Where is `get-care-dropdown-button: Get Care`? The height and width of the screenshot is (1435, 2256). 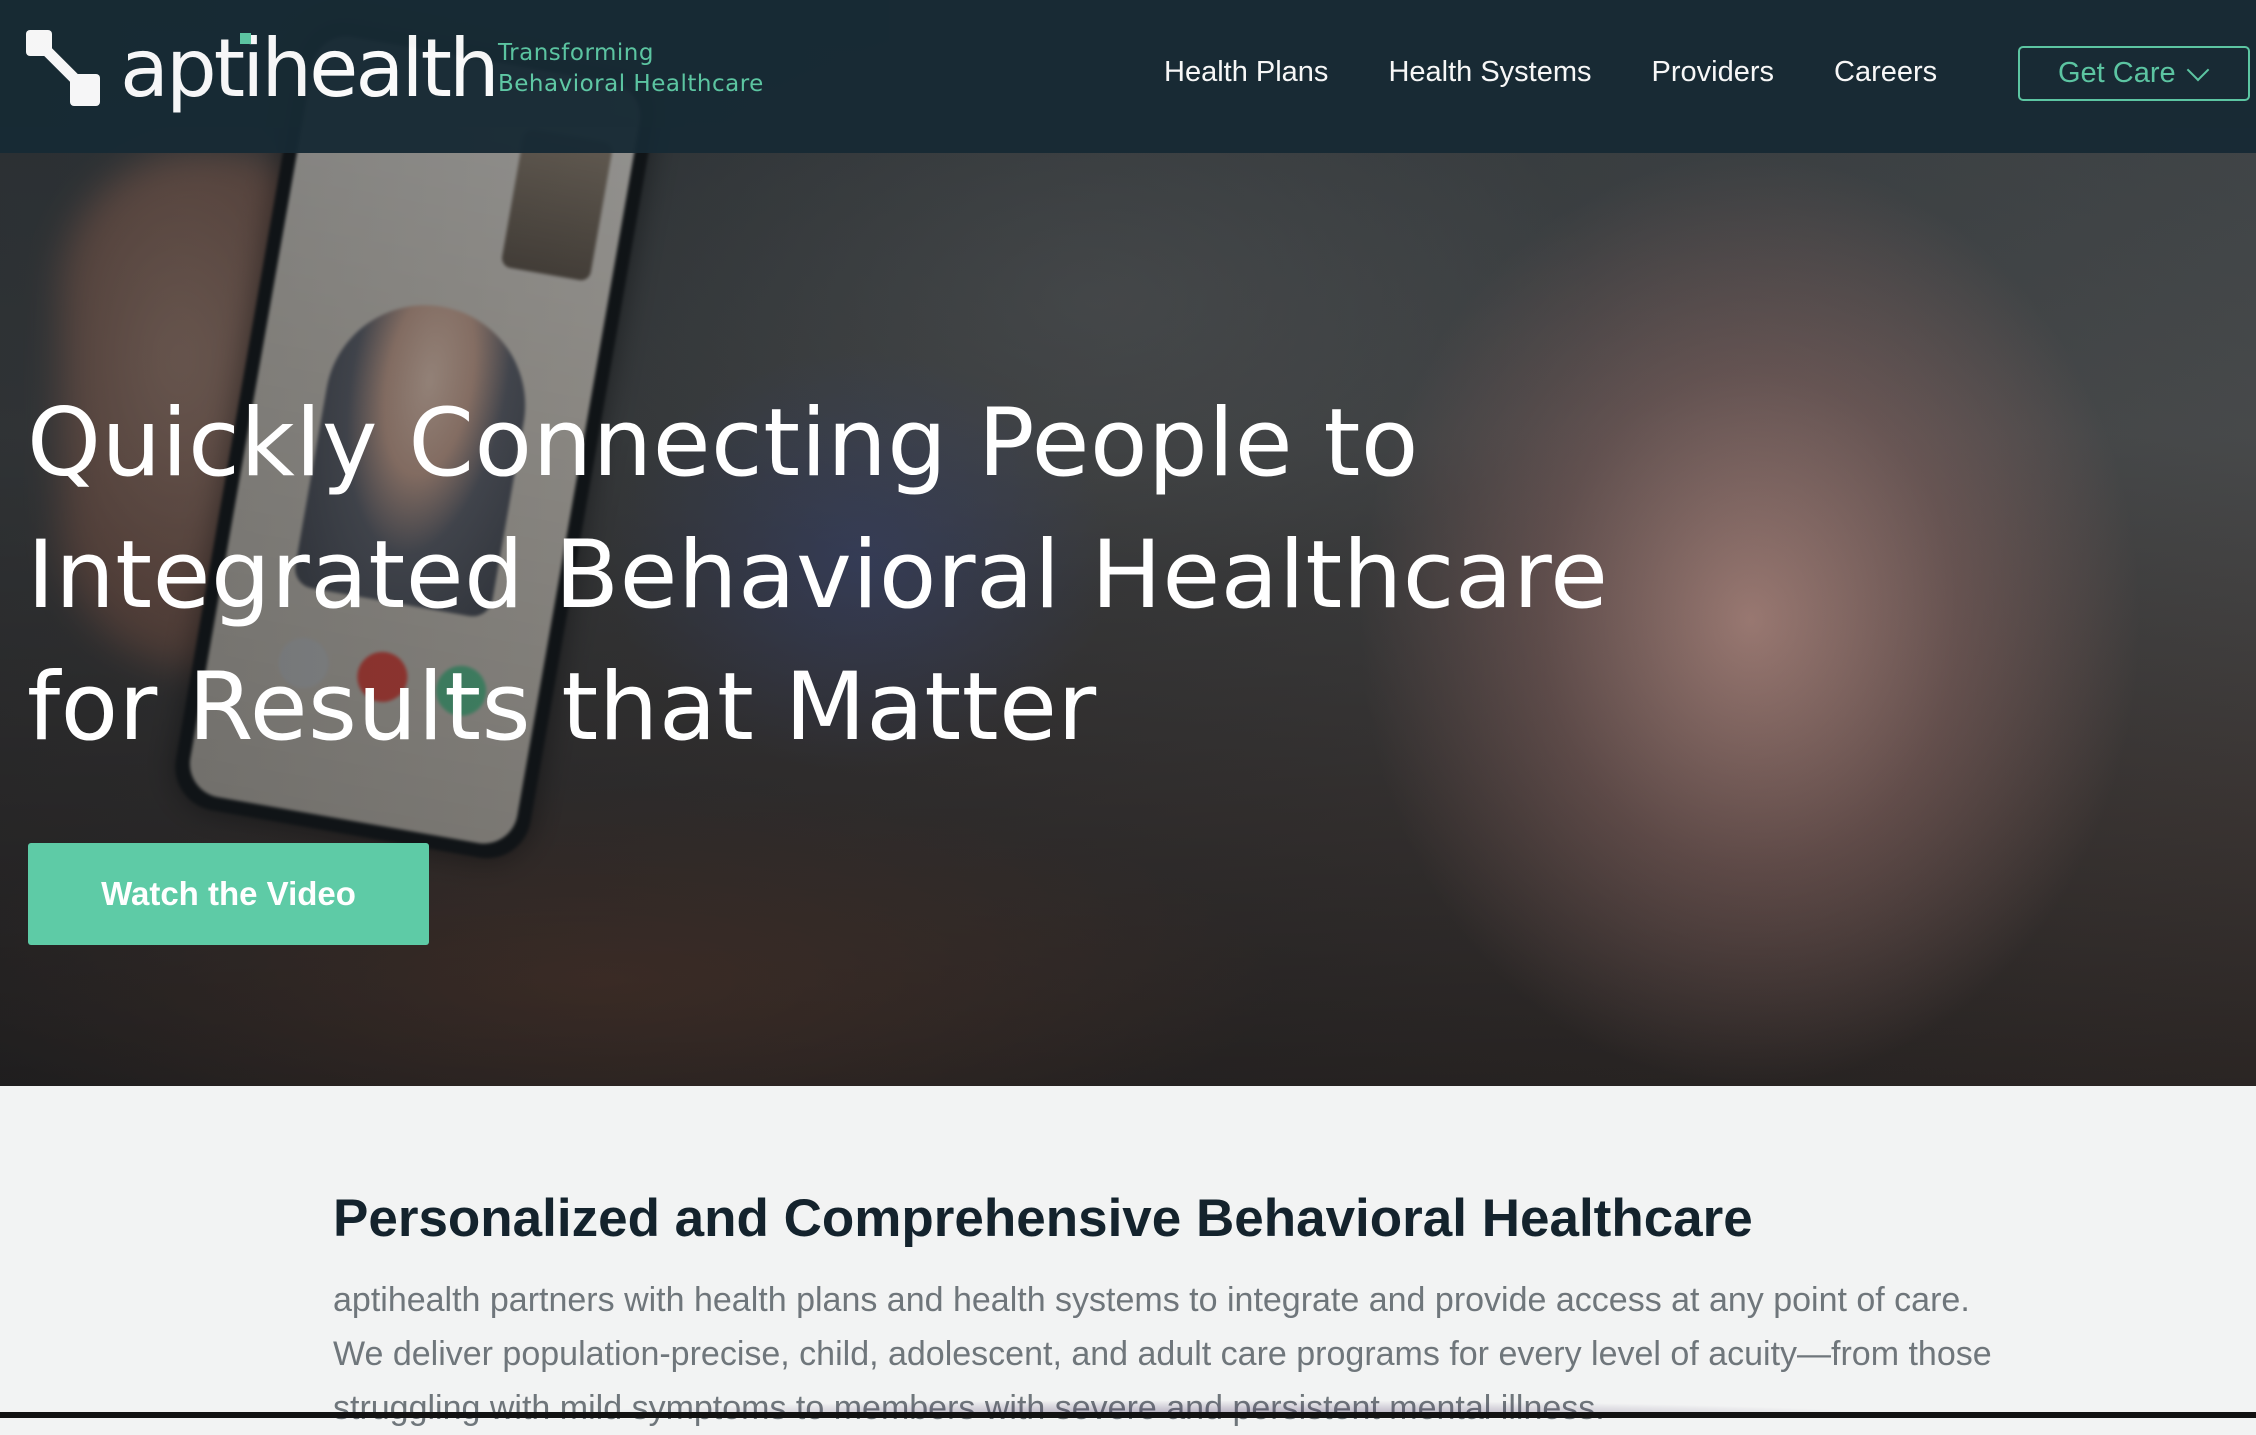
get-care-dropdown-button: Get Care is located at coordinates (2134, 73).